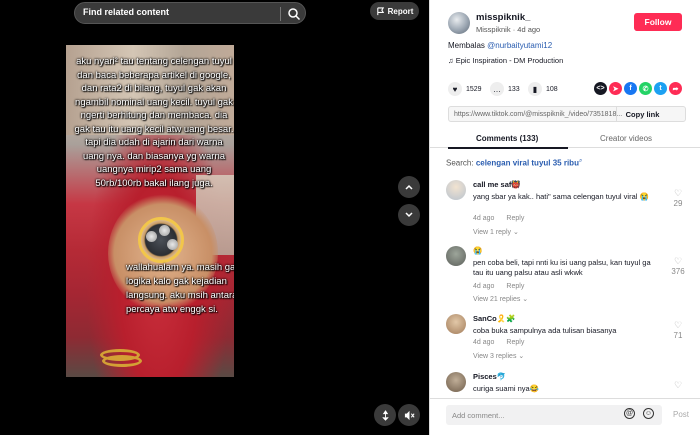 The width and height of the screenshot is (700, 435). Describe the element at coordinates (507, 138) in the screenshot. I see `tab-comments: Comments (133)` at that location.